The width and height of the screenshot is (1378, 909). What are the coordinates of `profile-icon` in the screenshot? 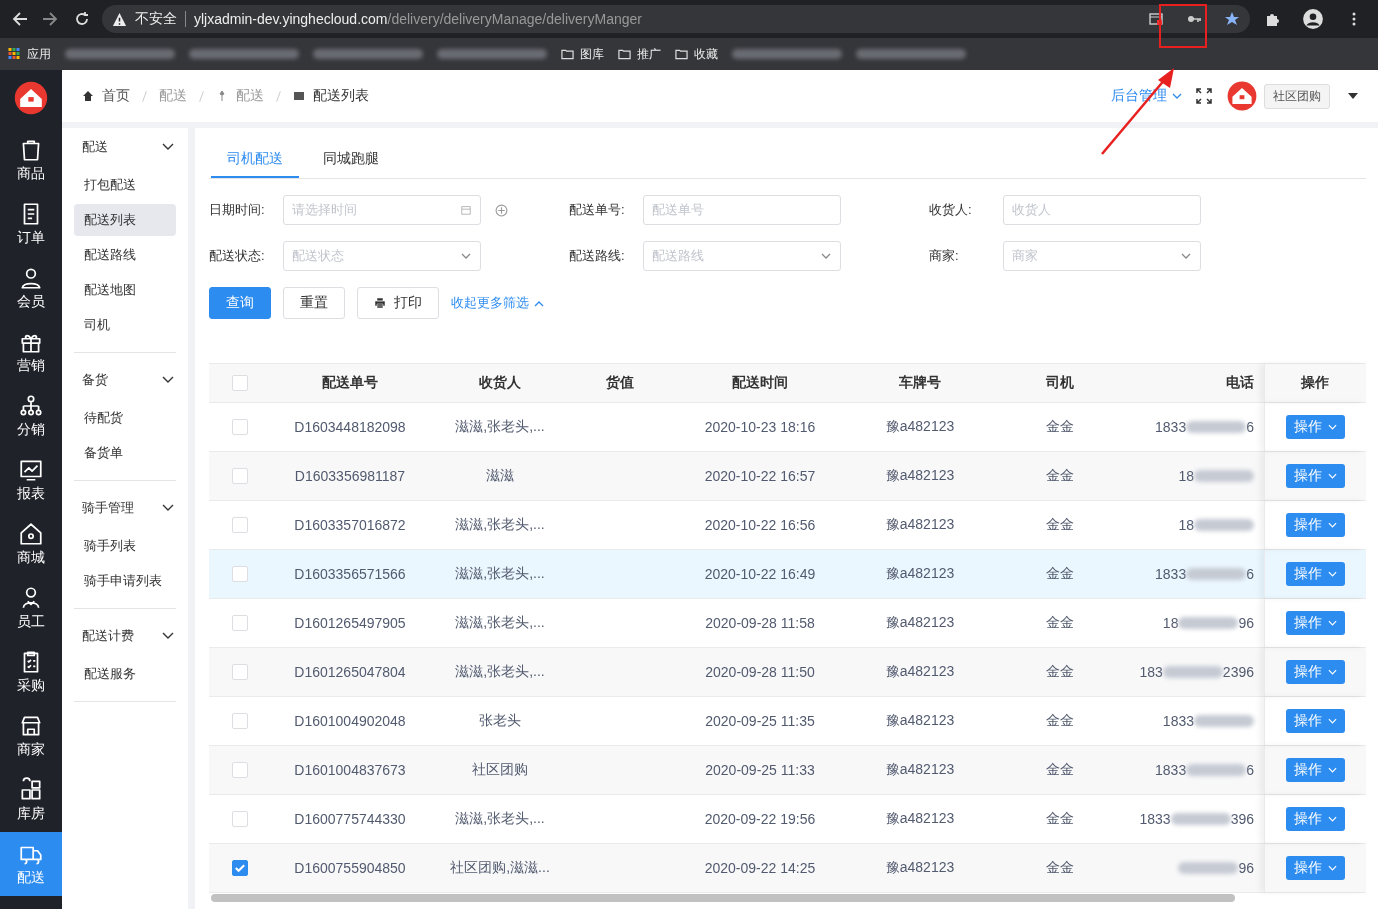 It's located at (1313, 19).